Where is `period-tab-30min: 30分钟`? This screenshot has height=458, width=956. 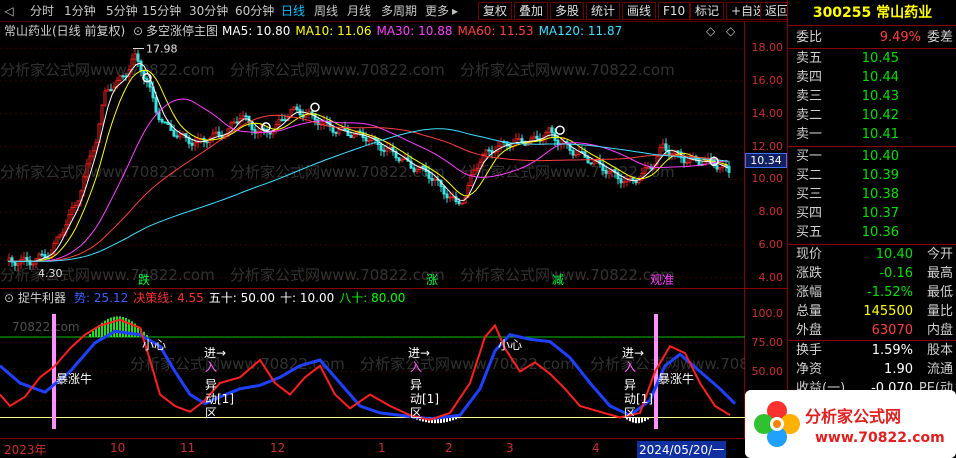 period-tab-30min: 30分钟 is located at coordinates (208, 11).